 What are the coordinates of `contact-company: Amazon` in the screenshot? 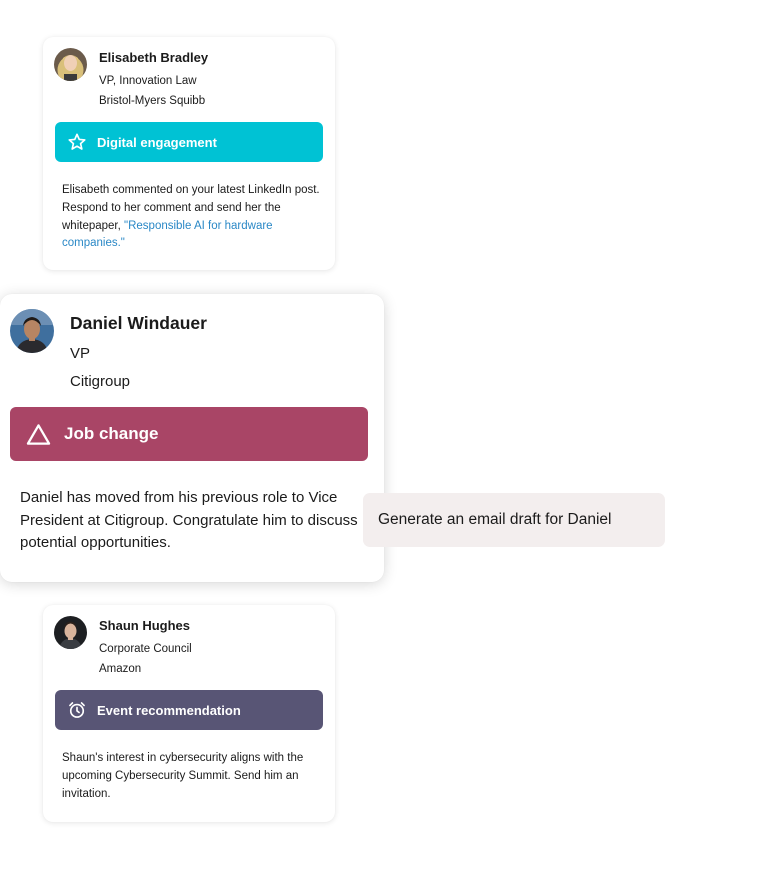 It's located at (120, 669).